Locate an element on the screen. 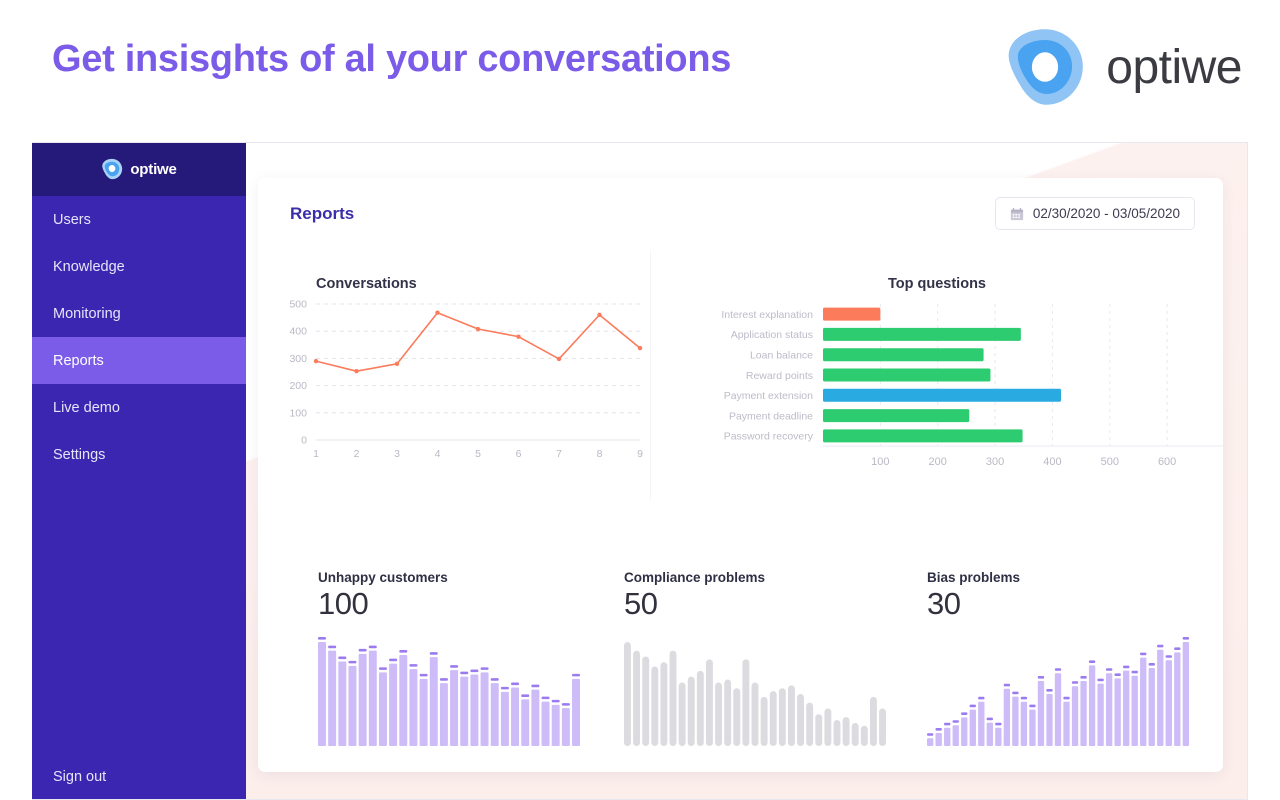 Image resolution: width=1280 pixels, height=800 pixels. svg-text: 0 is located at coordinates (304, 441).